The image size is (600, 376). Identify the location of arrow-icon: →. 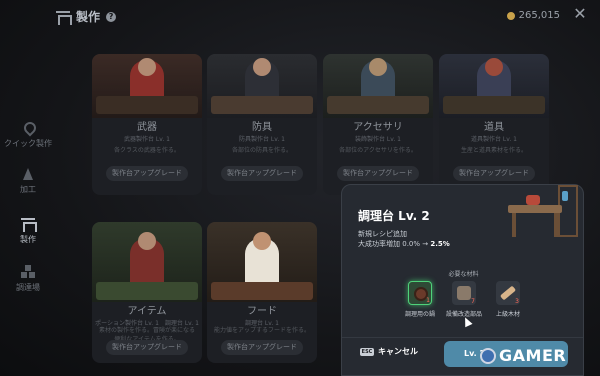
(425, 244).